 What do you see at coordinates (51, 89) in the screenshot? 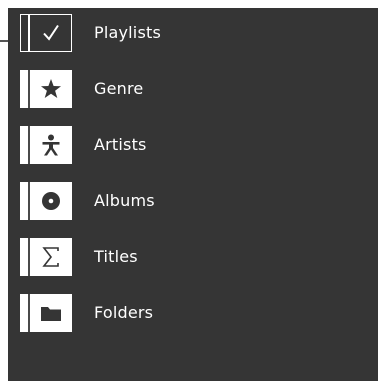
I see `star-icon` at bounding box center [51, 89].